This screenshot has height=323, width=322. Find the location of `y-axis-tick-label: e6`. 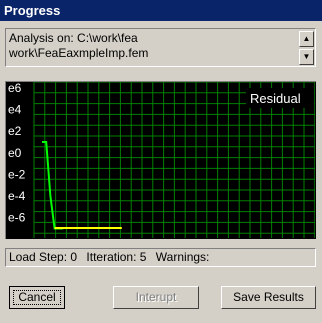

y-axis-tick-label: e6 is located at coordinates (15, 88).